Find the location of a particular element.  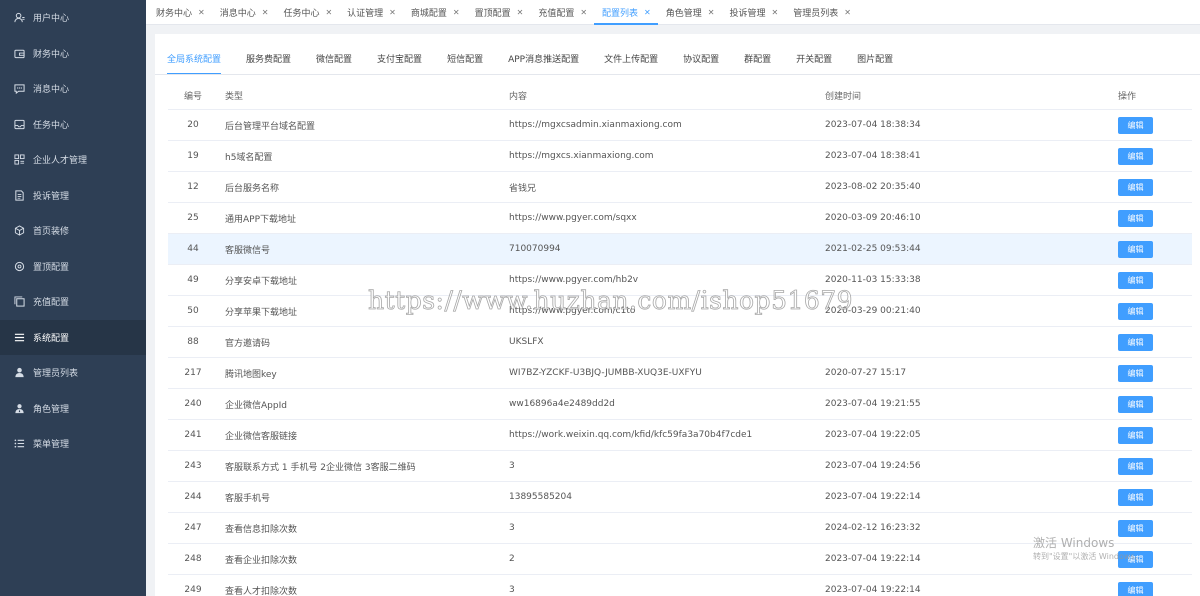

header-type: 类型 is located at coordinates (234, 97).